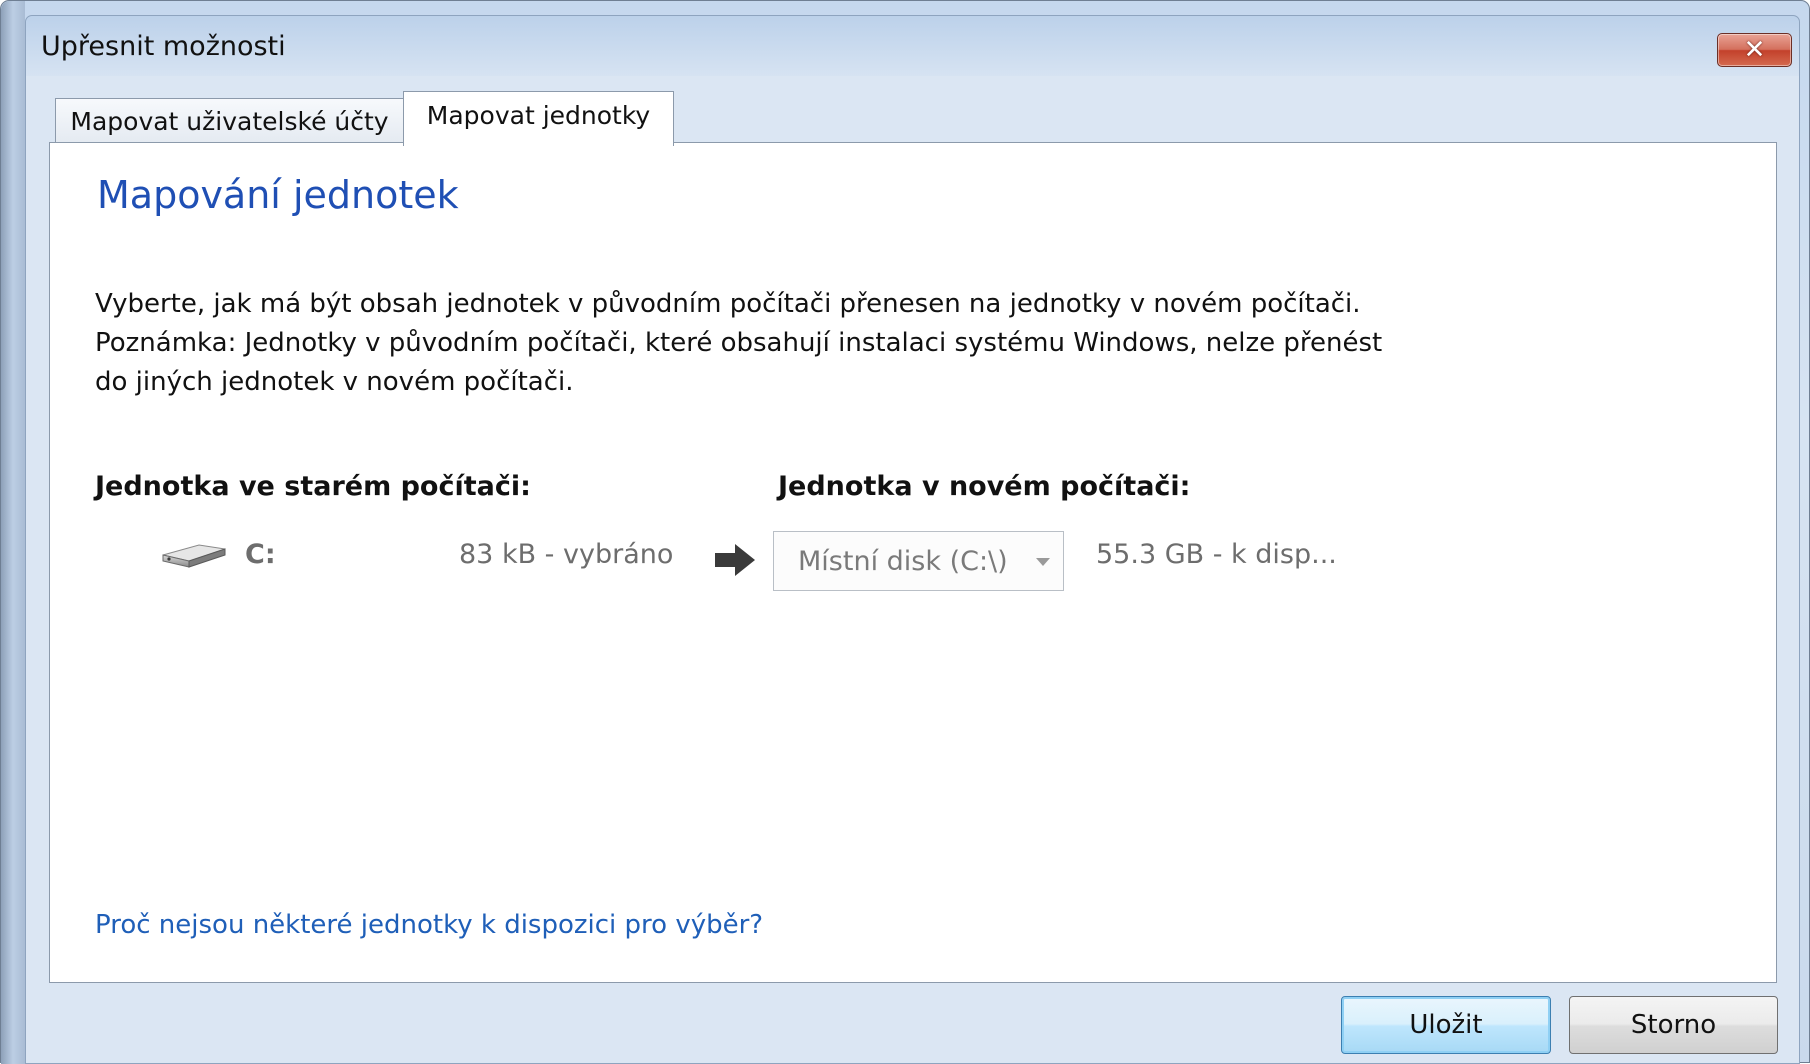  What do you see at coordinates (313, 486) in the screenshot?
I see `old-drive-label: Jednotka ve starém počítači:` at bounding box center [313, 486].